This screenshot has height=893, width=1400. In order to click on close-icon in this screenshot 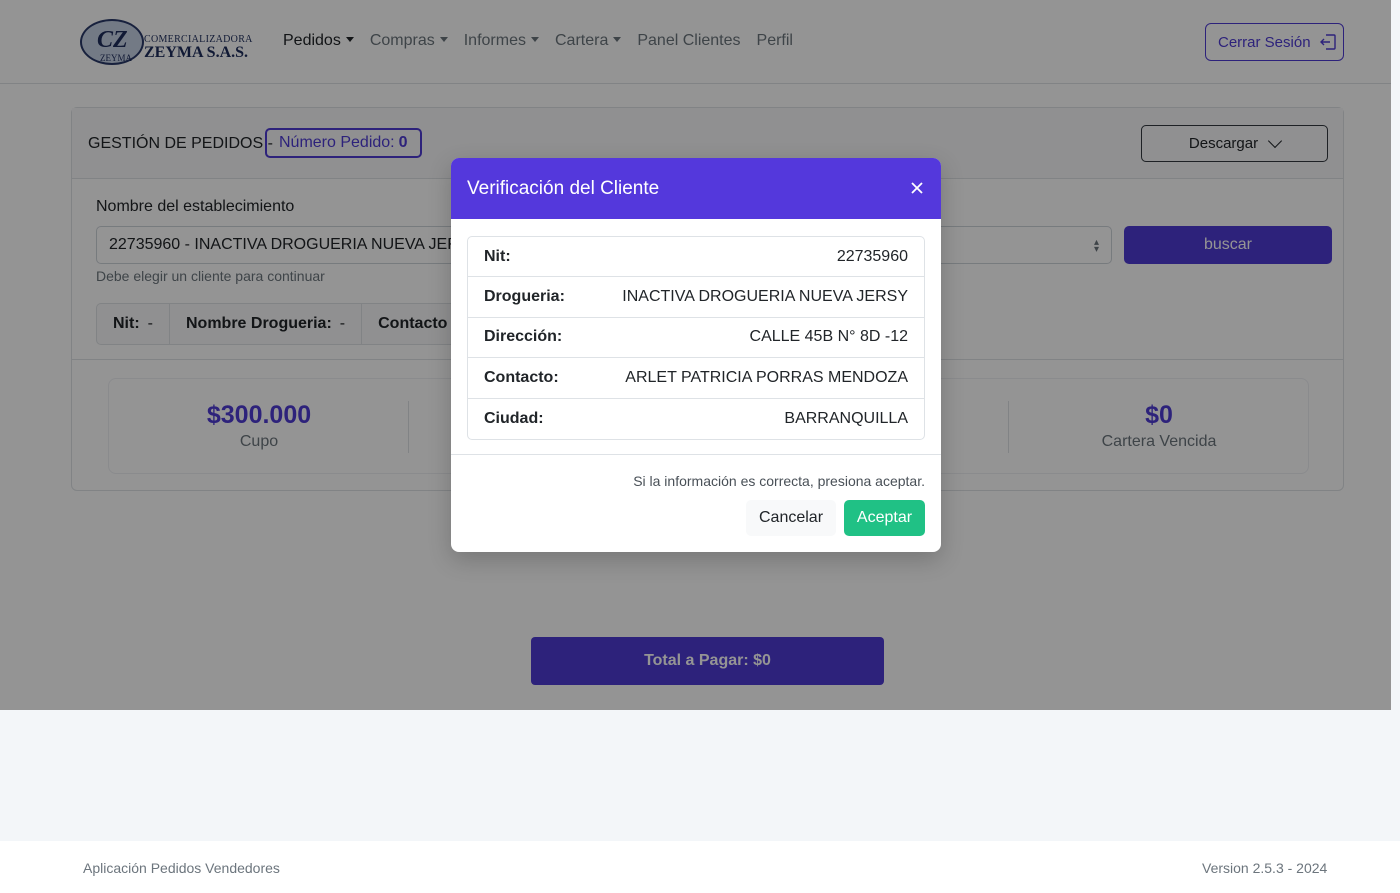, I will do `click(917, 188)`.